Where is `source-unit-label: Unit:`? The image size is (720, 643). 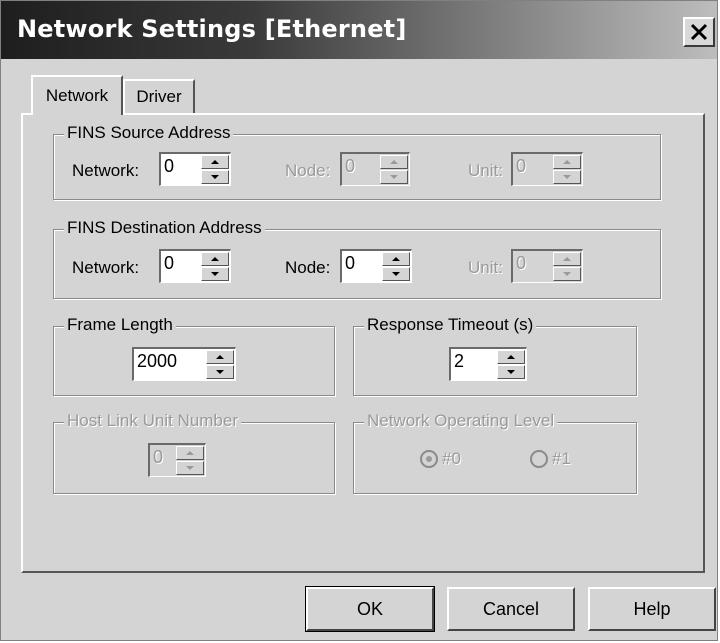 source-unit-label: Unit: is located at coordinates (485, 170).